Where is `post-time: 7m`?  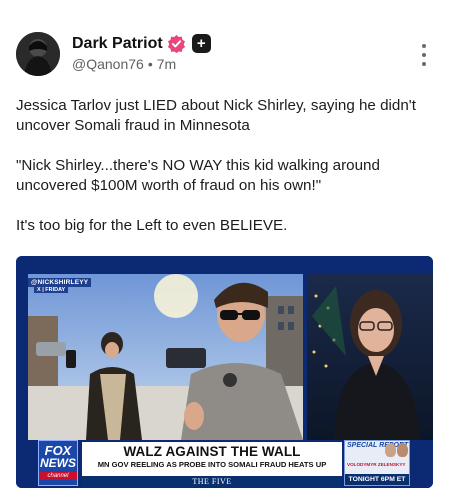
post-time: 7m is located at coordinates (166, 64).